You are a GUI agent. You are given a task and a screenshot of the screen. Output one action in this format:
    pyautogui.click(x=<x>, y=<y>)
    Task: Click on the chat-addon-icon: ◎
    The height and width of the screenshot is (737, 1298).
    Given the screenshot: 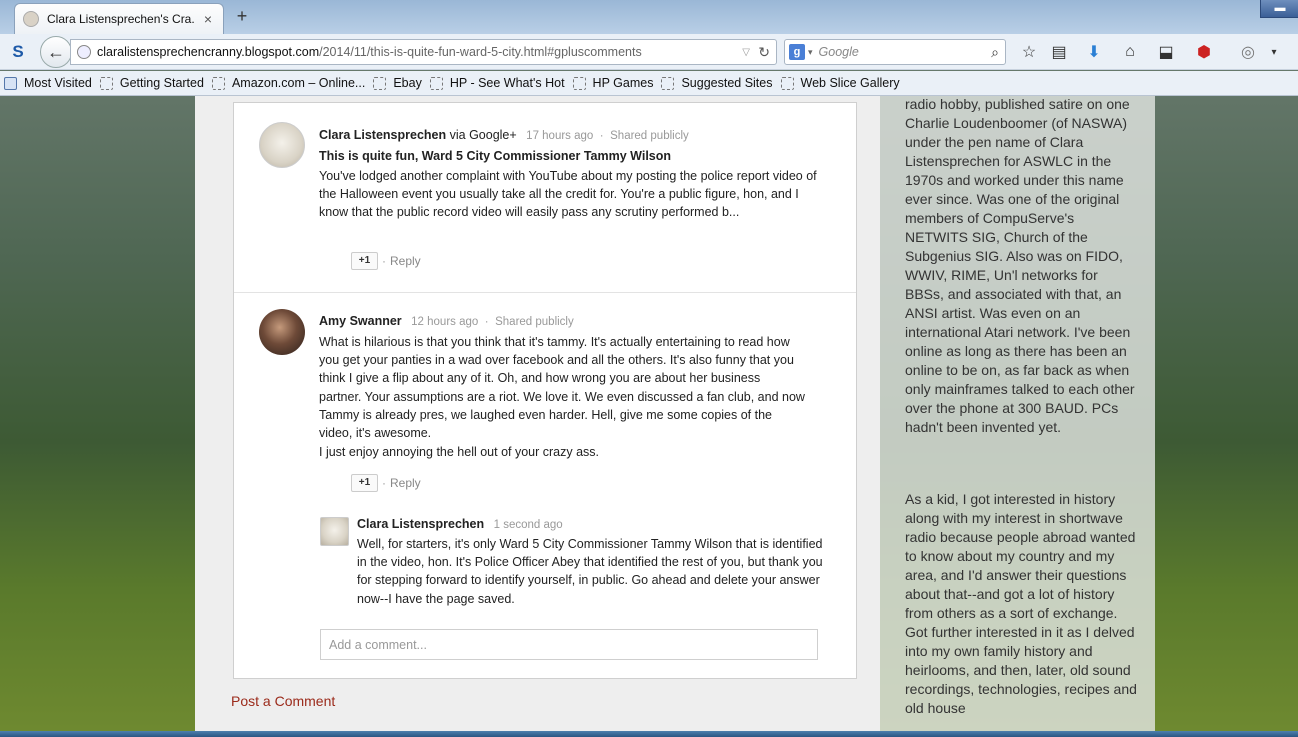 What is the action you would take?
    pyautogui.click(x=1248, y=52)
    